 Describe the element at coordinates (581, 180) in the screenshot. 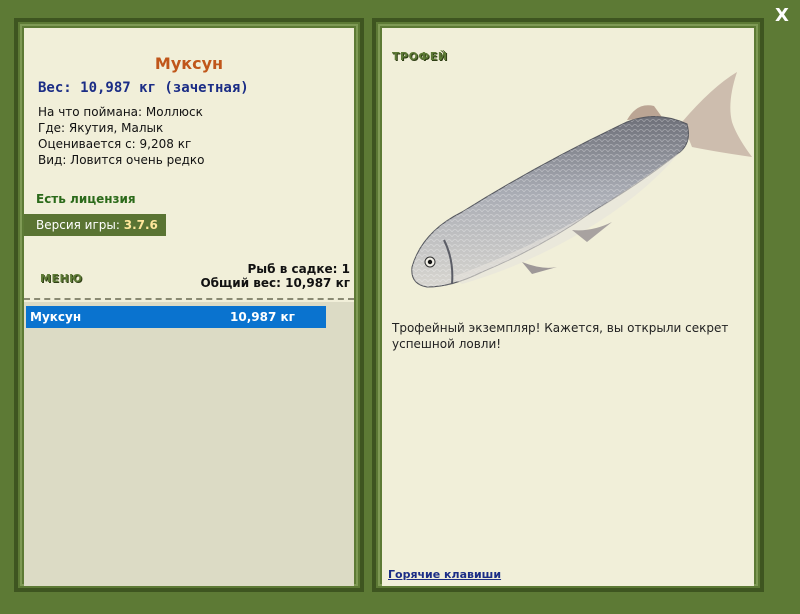

I see `fish-whitefish-image` at that location.